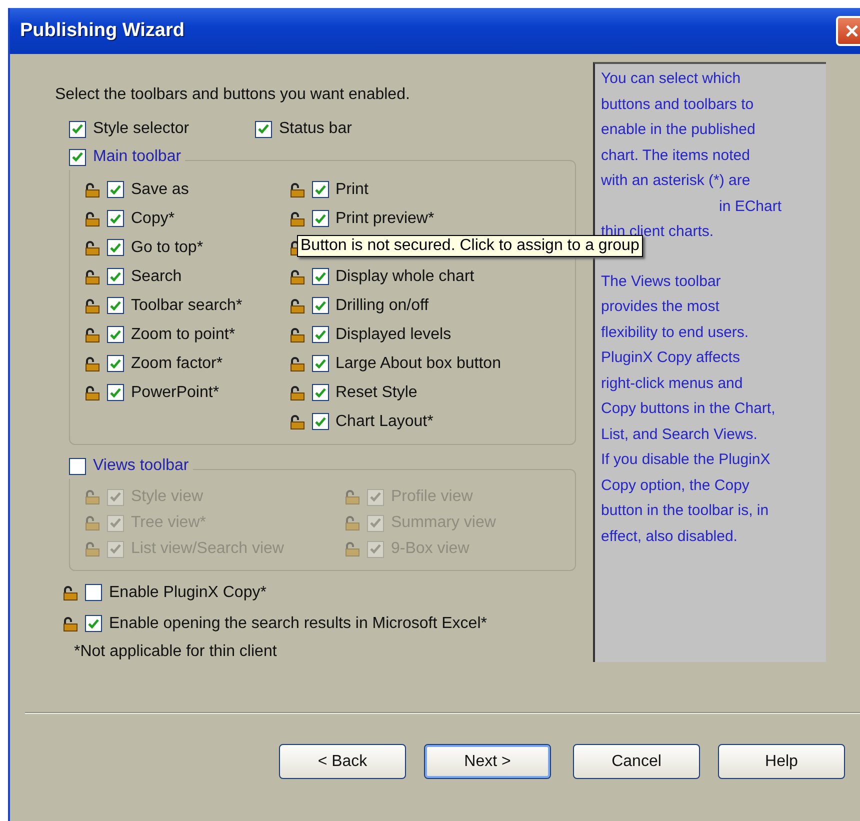 This screenshot has width=860, height=821. Describe the element at coordinates (167, 247) in the screenshot. I see `option-label: Go to top*` at that location.